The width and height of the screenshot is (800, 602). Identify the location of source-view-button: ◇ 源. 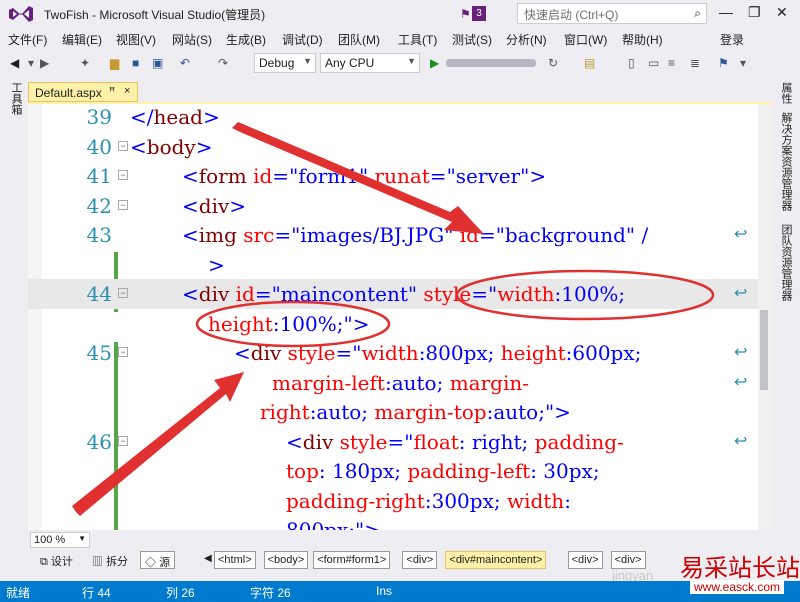
(158, 560).